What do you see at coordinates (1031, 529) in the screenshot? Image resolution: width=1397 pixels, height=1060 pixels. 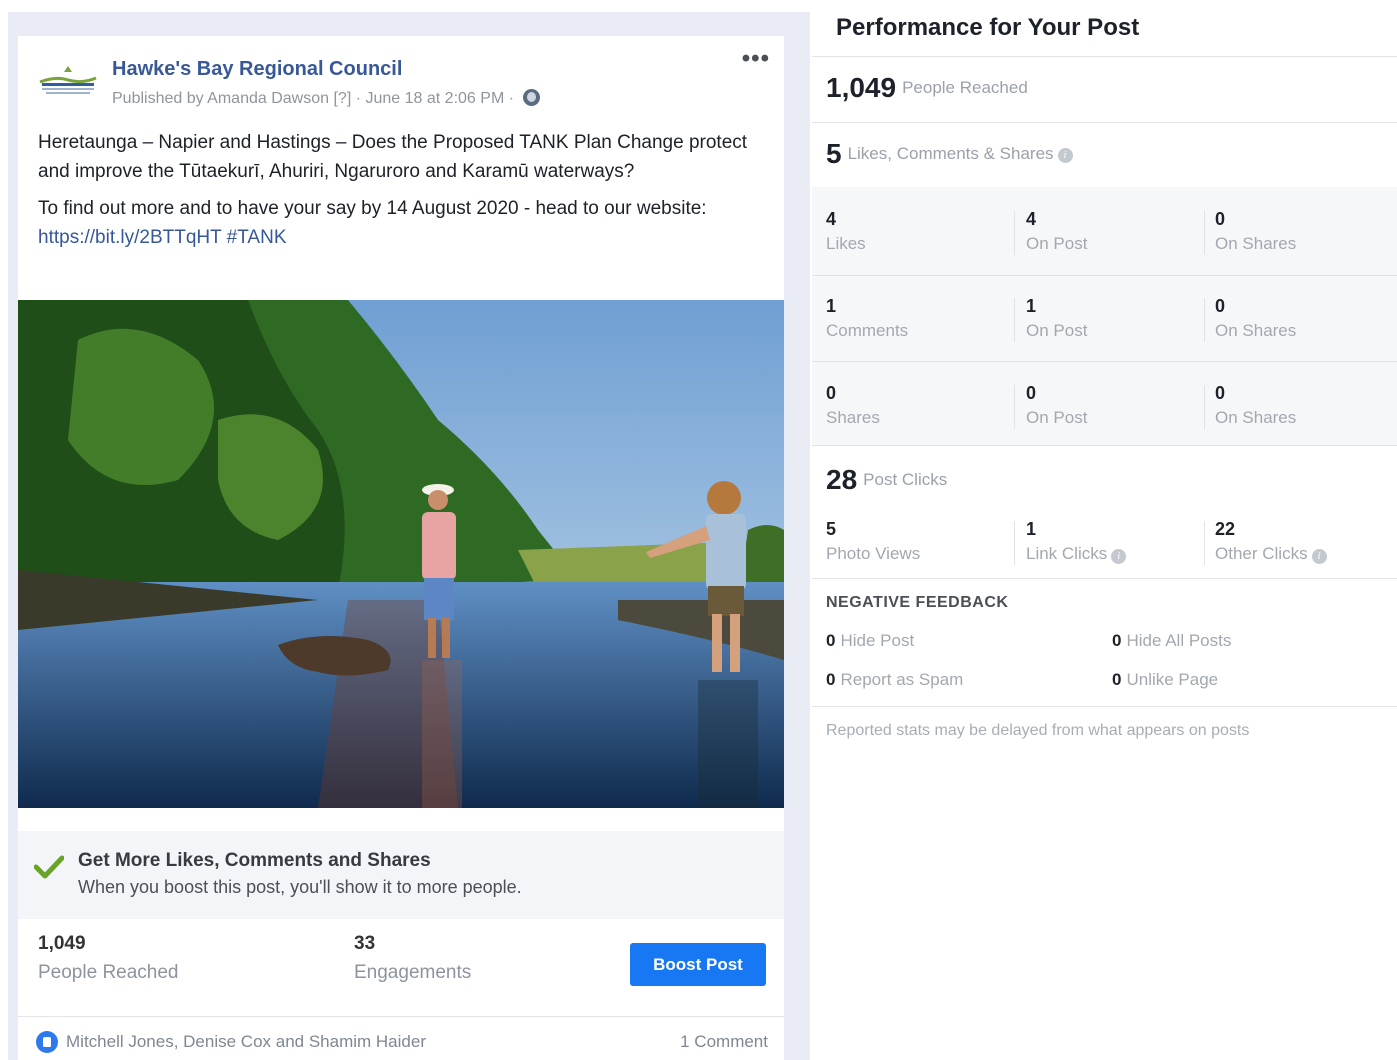 I see `link-clicks-count: 1` at bounding box center [1031, 529].